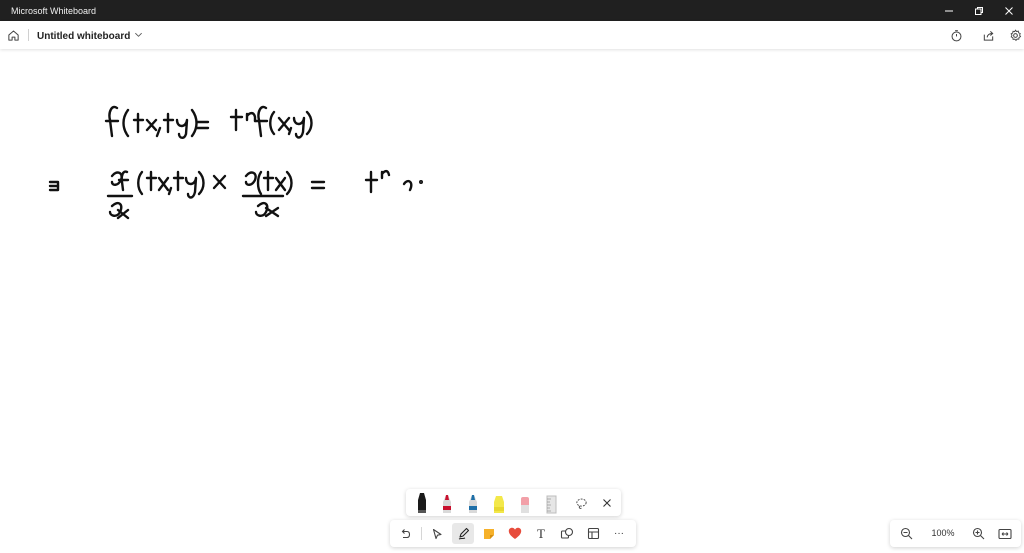 This screenshot has width=1024, height=553. I want to click on main-toolbar: T ···, so click(513, 533).